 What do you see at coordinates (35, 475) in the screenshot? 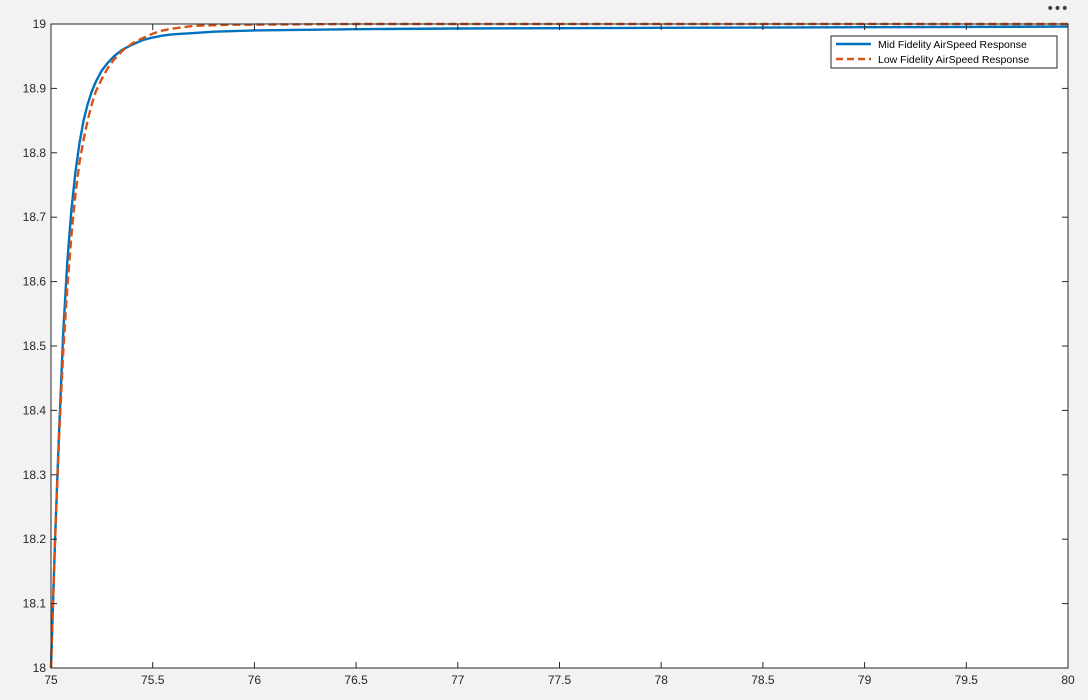
I see `y-tick-label: 18.3` at bounding box center [35, 475].